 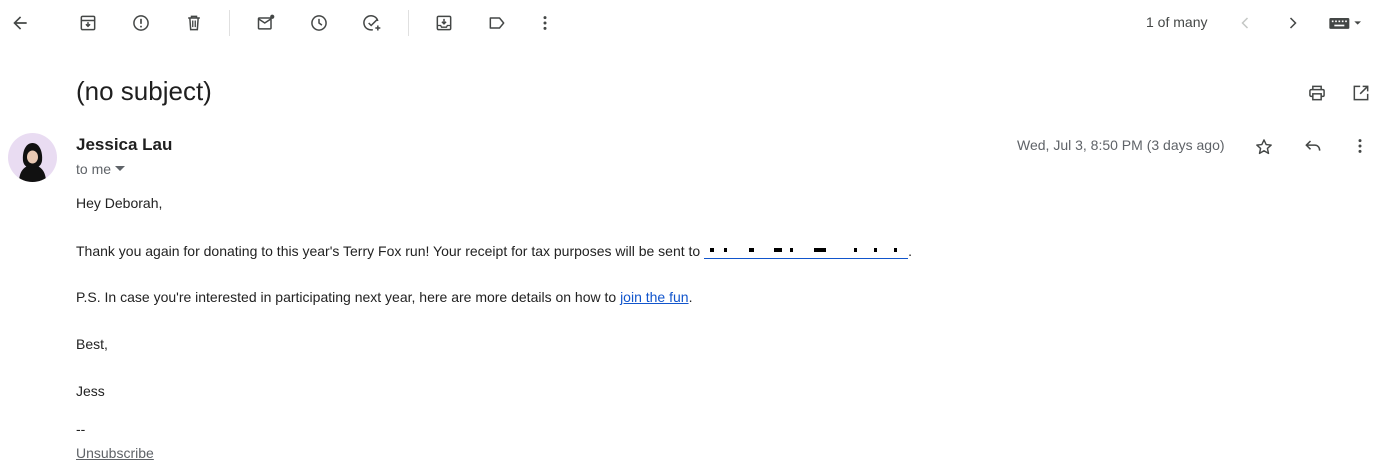 I want to click on input-tools-keyboard-icon, so click(x=1346, y=23).